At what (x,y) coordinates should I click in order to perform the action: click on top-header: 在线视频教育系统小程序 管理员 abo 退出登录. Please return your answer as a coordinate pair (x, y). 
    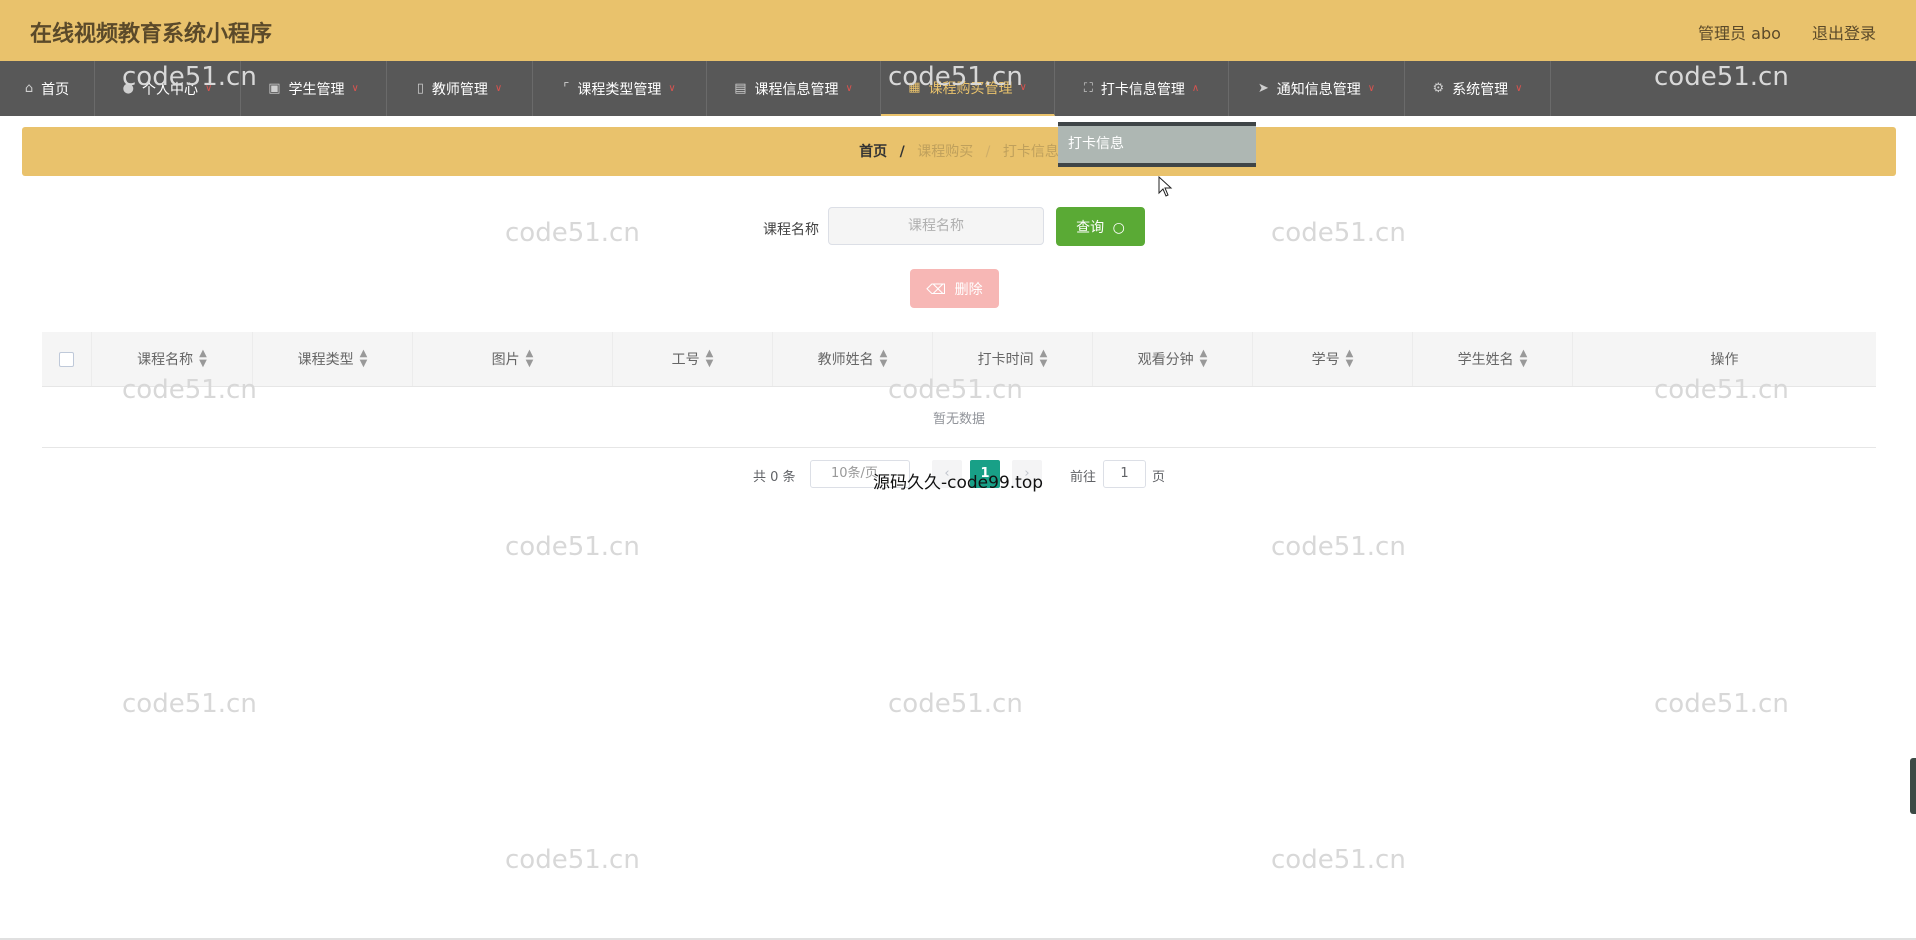
    Looking at the image, I should click on (958, 30).